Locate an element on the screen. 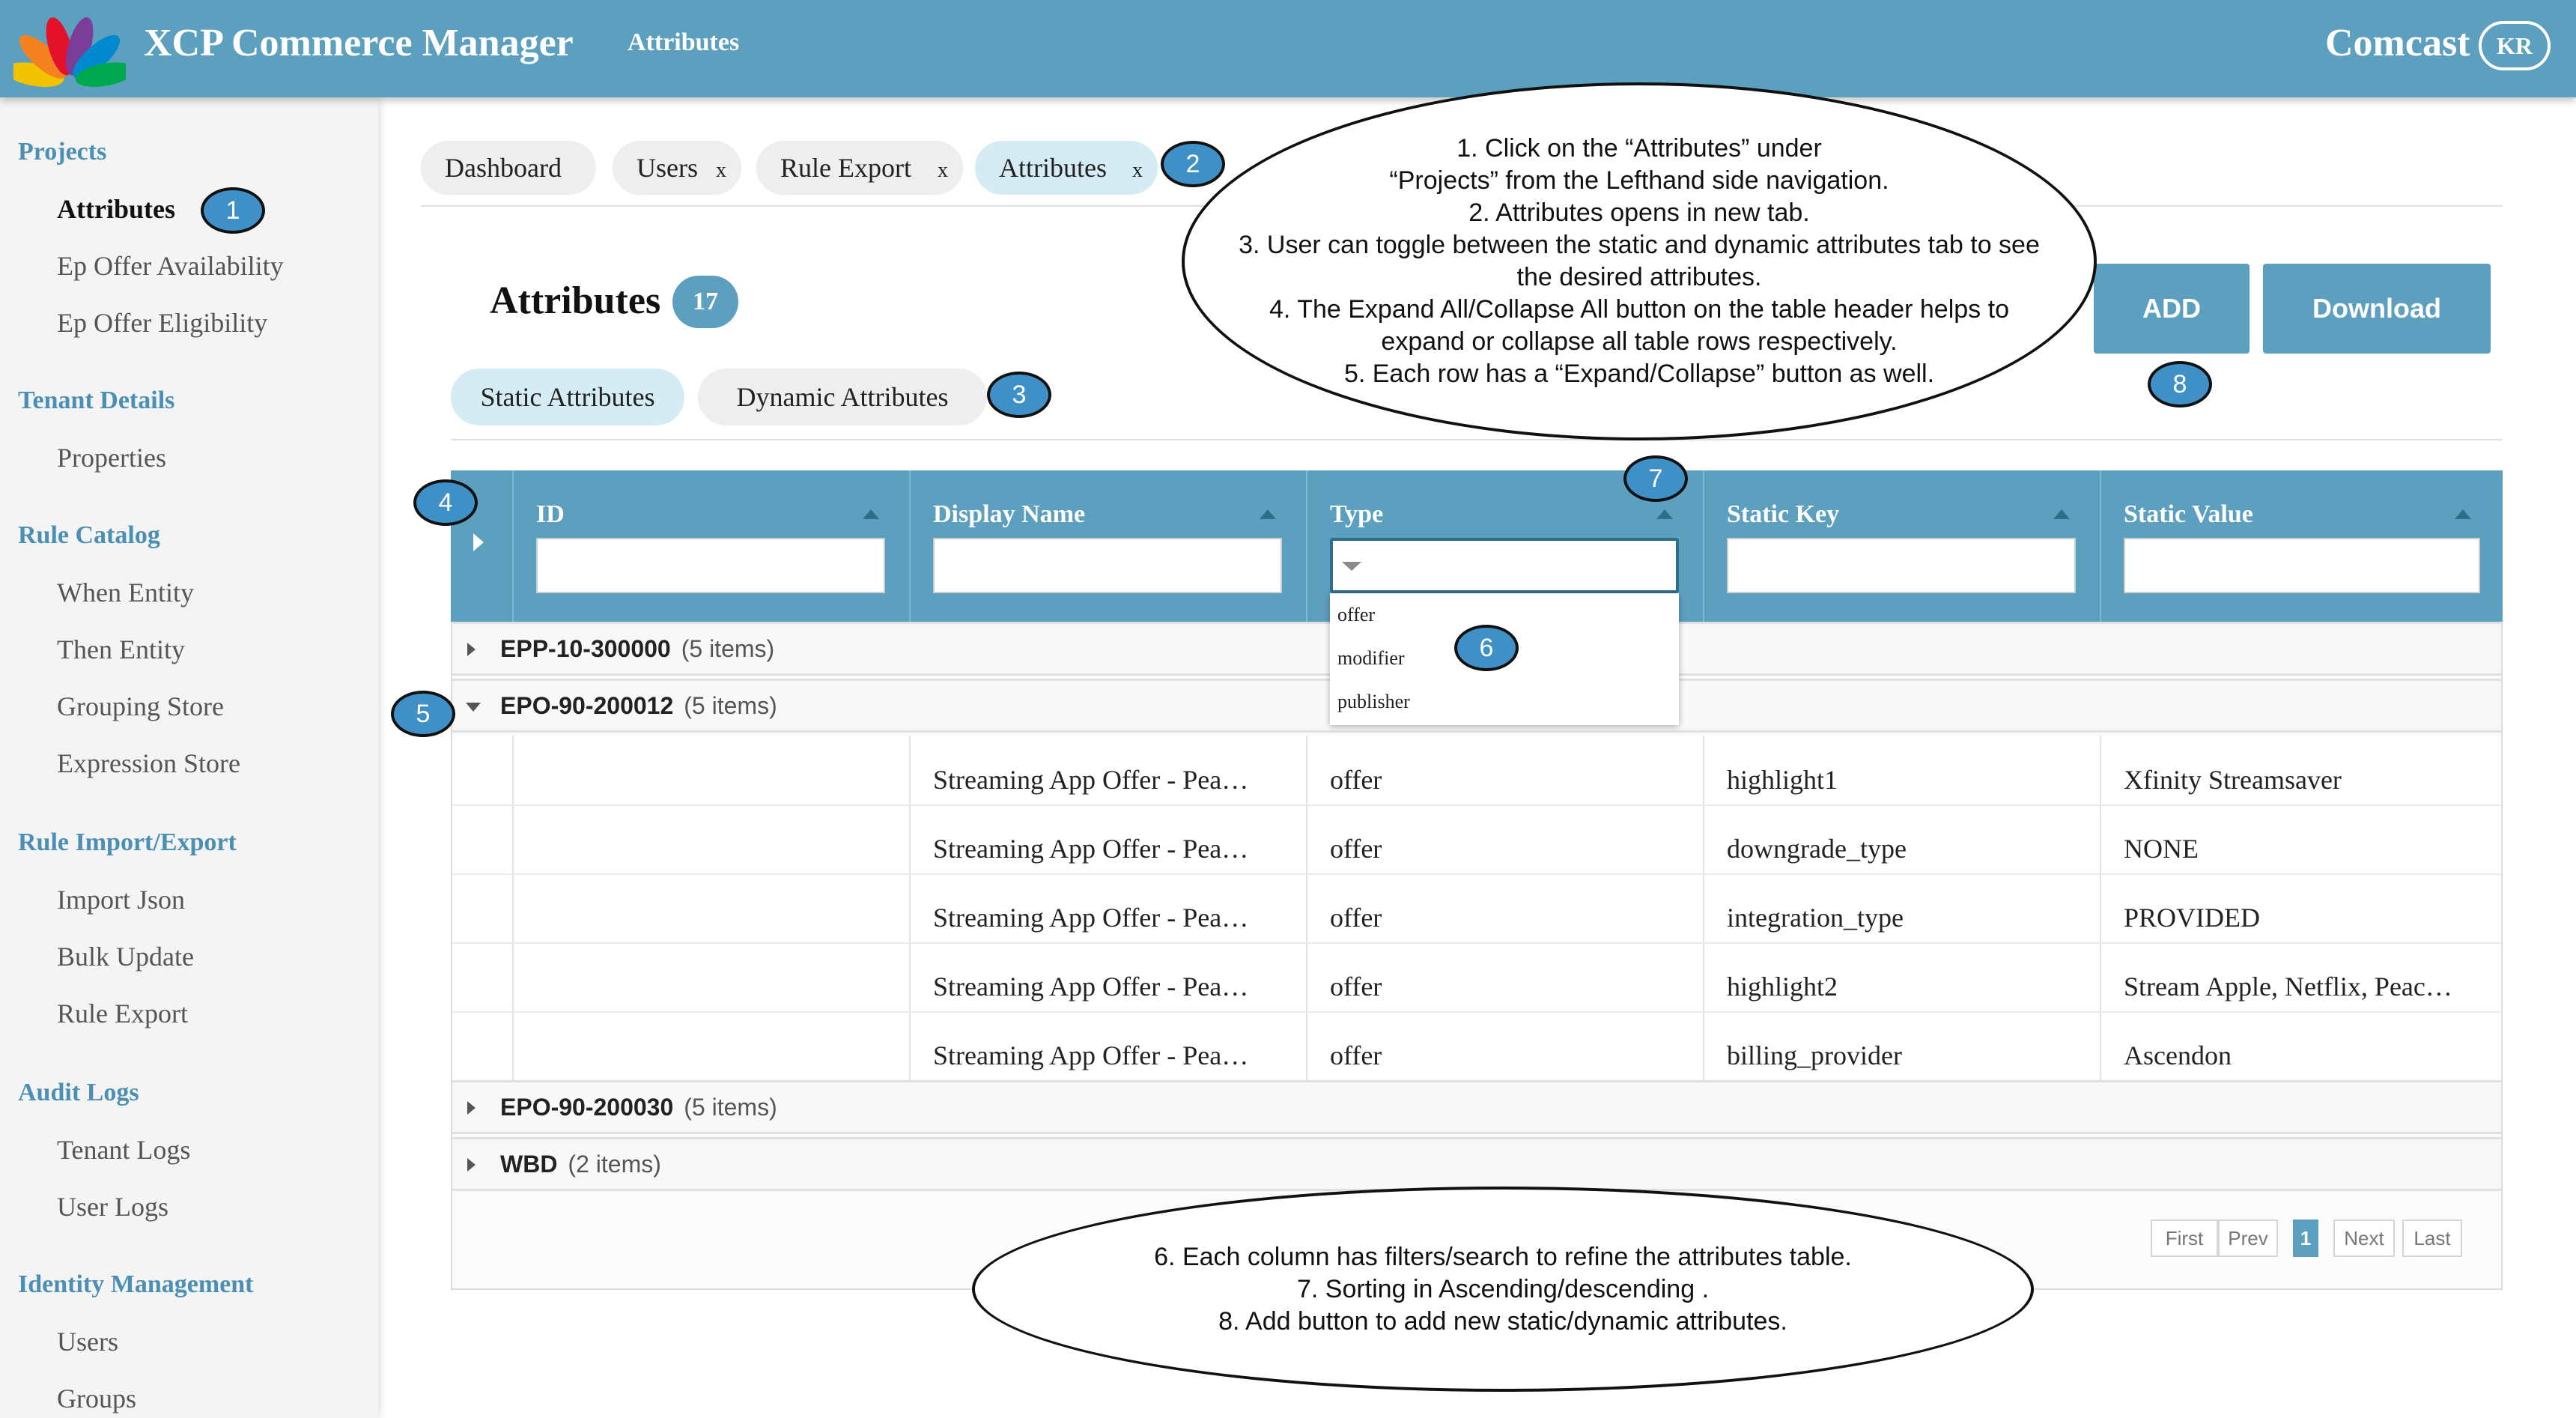 Image resolution: width=2576 pixels, height=1418 pixels. column-header-id: ID is located at coordinates (550, 514).